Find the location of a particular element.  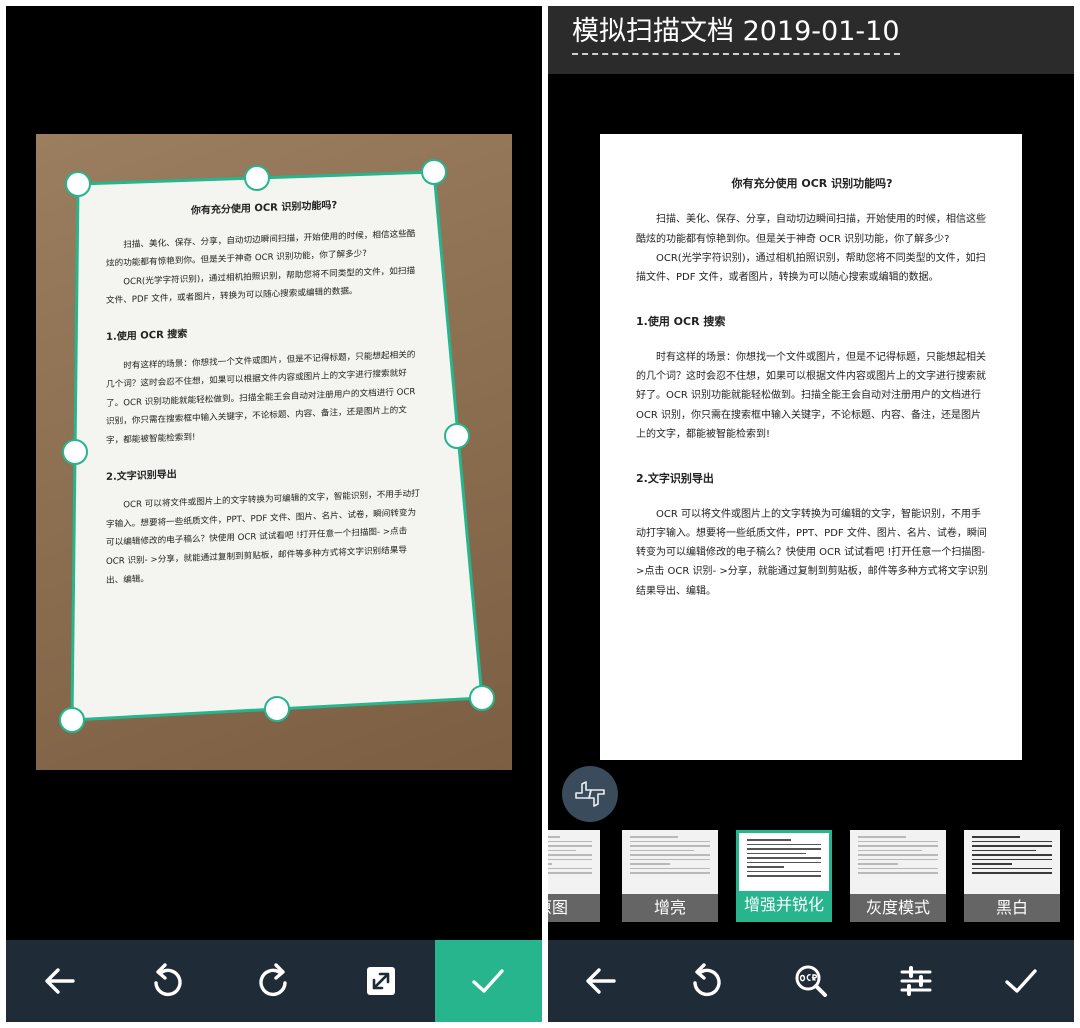

crop-toolbar is located at coordinates (274, 981).